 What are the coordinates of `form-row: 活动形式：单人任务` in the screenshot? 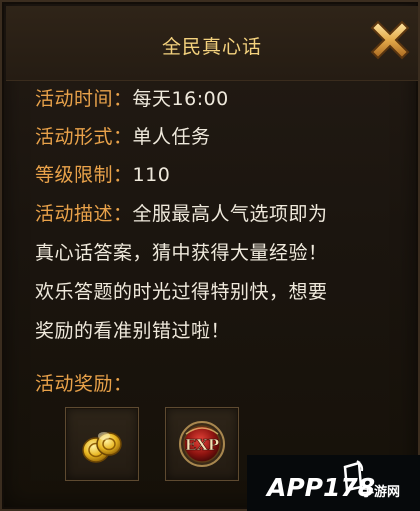 It's located at (123, 135).